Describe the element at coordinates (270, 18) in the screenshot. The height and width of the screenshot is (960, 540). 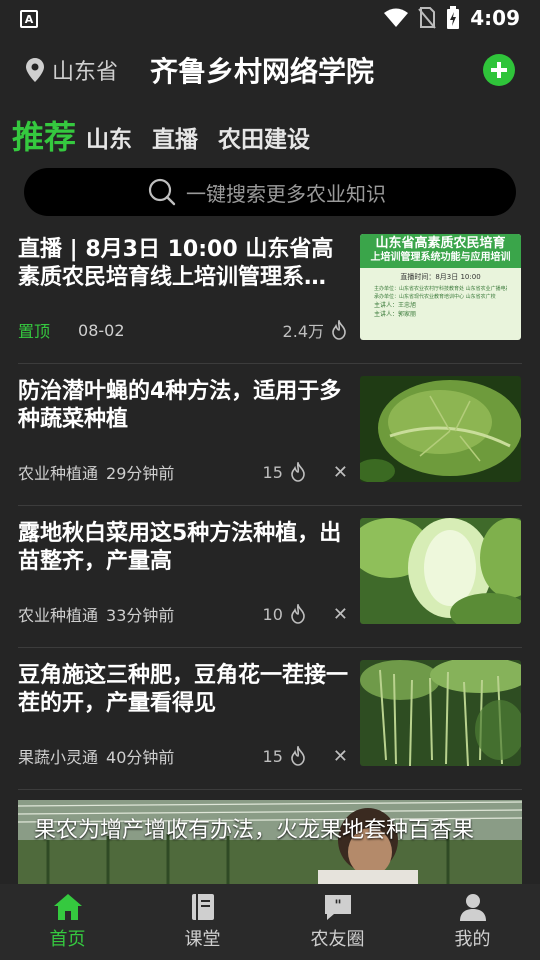
I see `status-bar: A 4:09` at that location.